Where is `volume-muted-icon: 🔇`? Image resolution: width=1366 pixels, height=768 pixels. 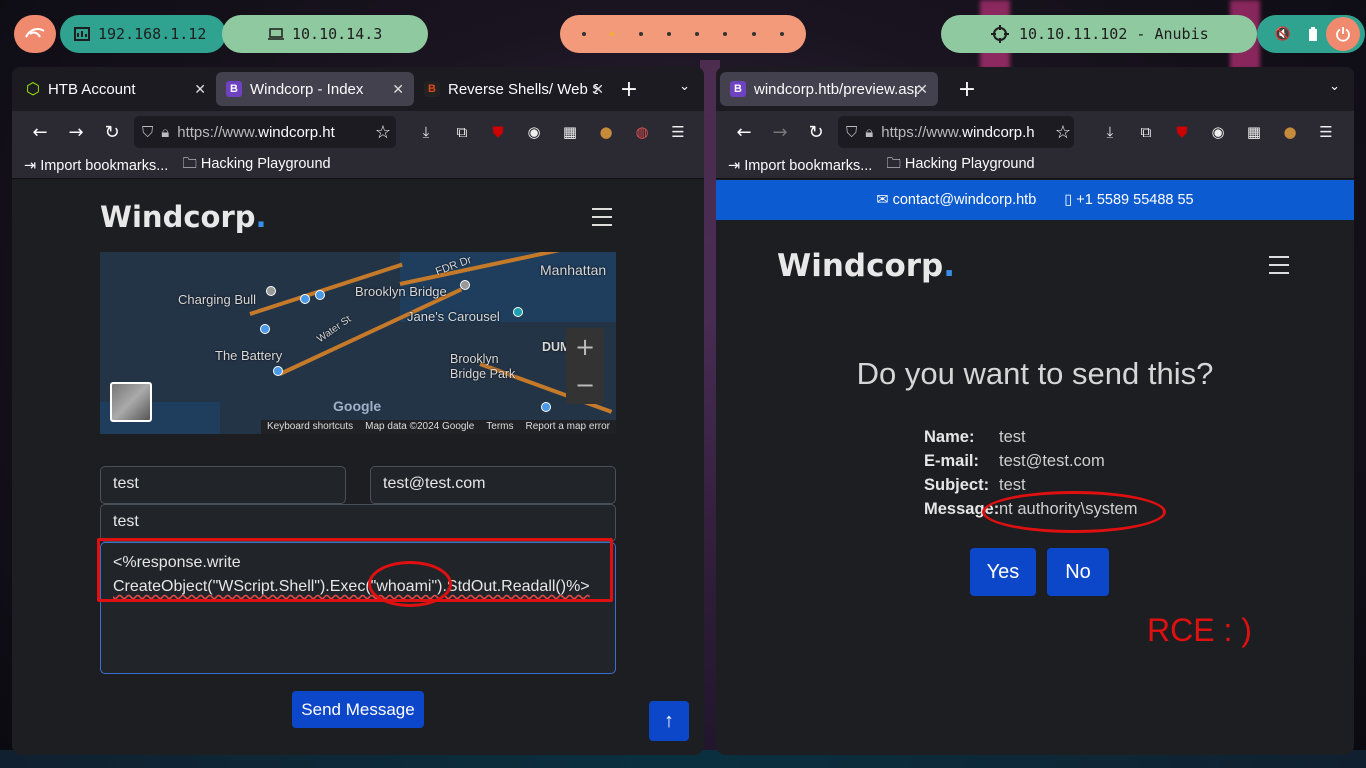 volume-muted-icon: 🔇 is located at coordinates (1283, 34).